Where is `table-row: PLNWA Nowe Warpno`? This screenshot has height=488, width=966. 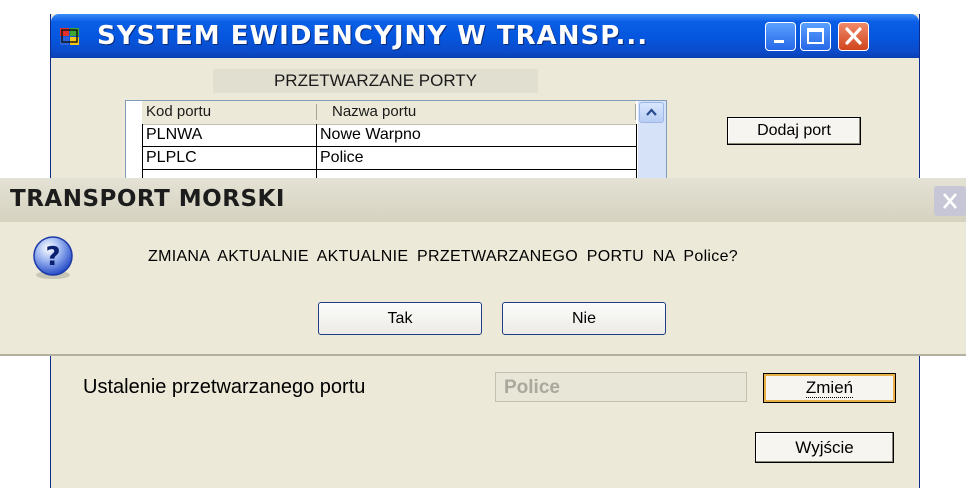
table-row: PLNWA Nowe Warpno is located at coordinates (389, 135).